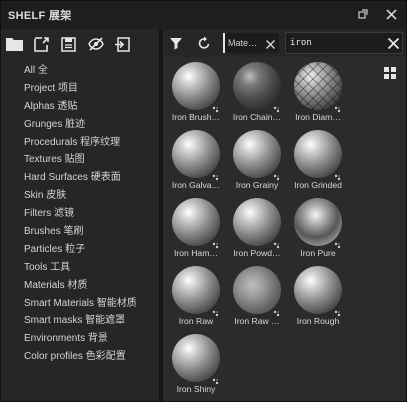 The height and width of the screenshot is (402, 407). What do you see at coordinates (270, 43) in the screenshot?
I see `remove-filter-icon` at bounding box center [270, 43].